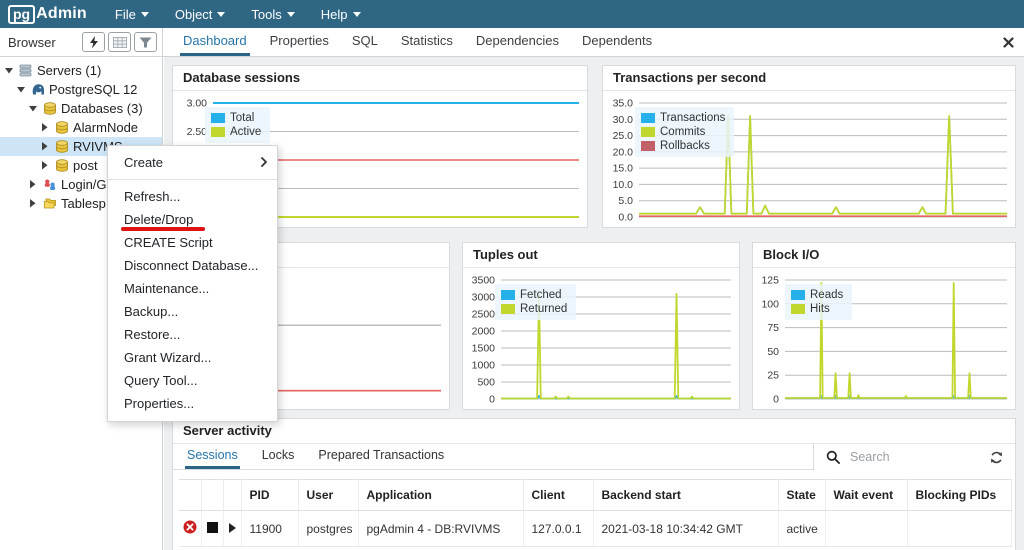 The image size is (1024, 550). I want to click on cell-pid: 11900, so click(270, 528).